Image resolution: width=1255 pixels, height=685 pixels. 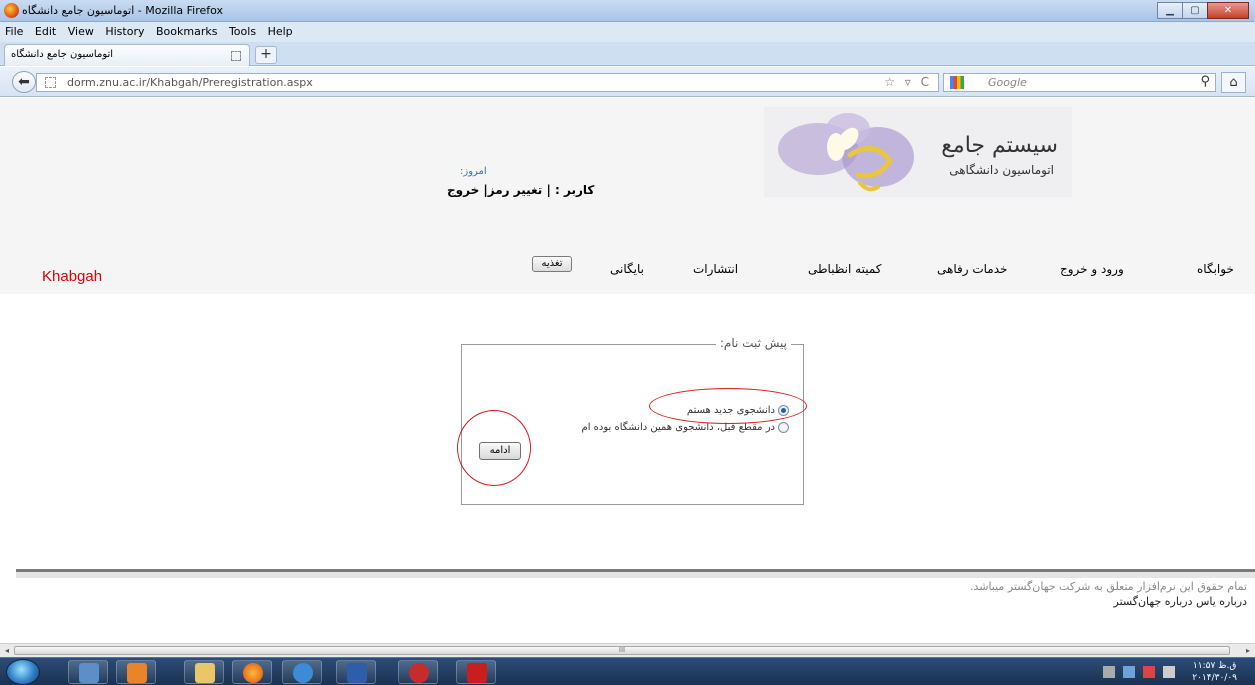 What do you see at coordinates (1169, 672) in the screenshot?
I see `volume-icon` at bounding box center [1169, 672].